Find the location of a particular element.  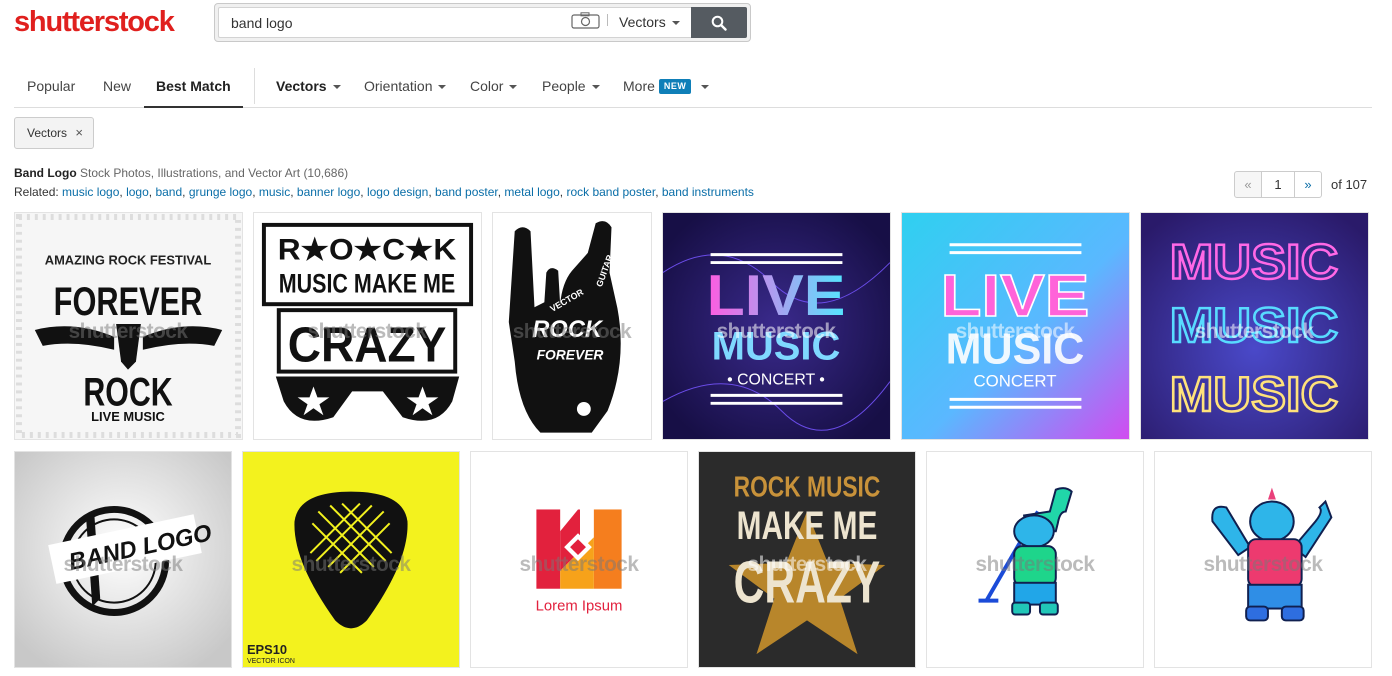

image-result: EPS10 VECTOR ICON shutterstock is located at coordinates (351, 559).